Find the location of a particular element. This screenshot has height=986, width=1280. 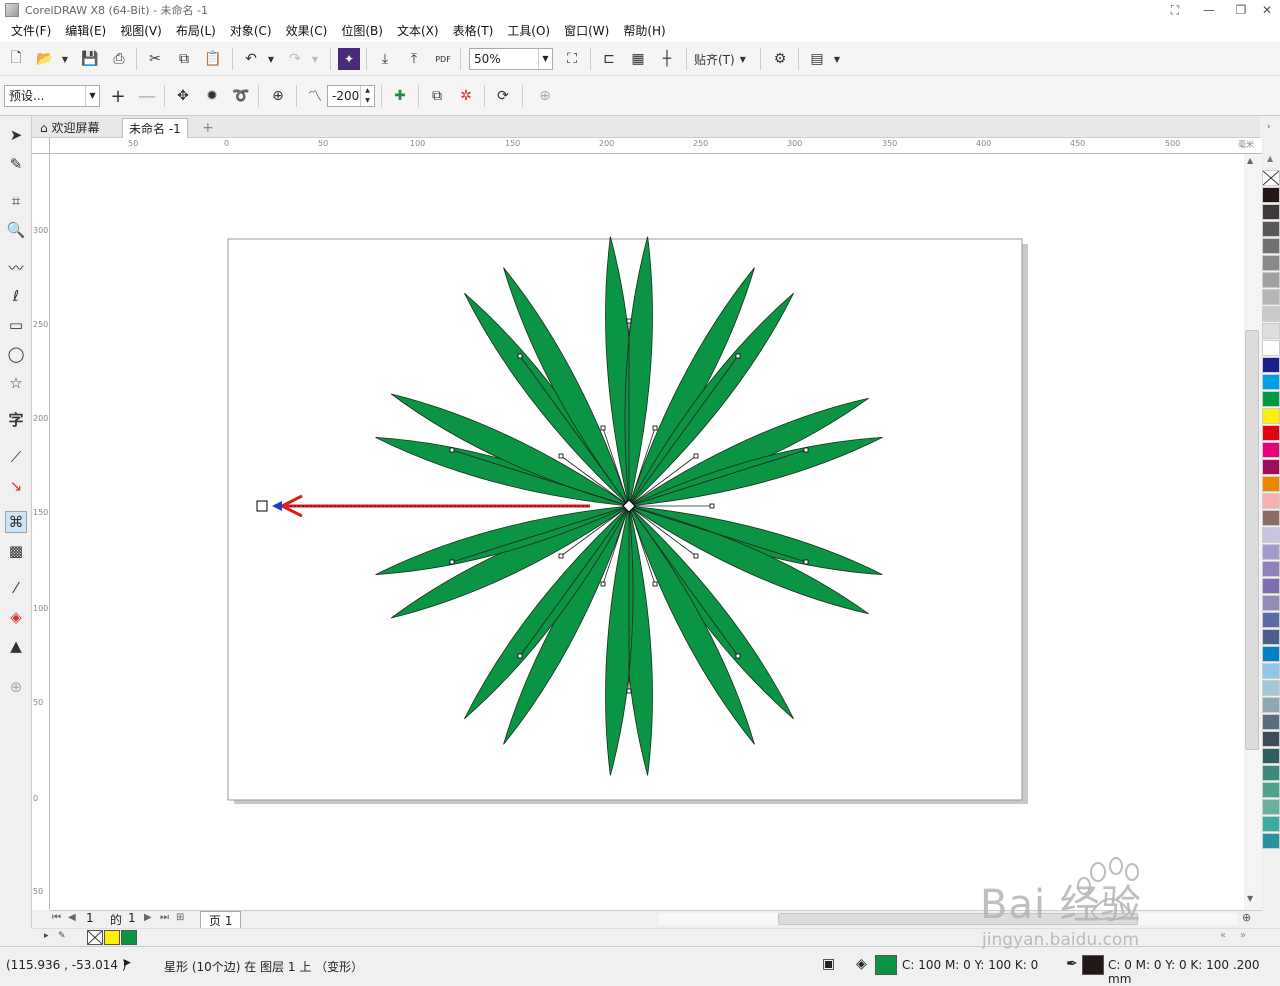

new-document-icon: 🗋 is located at coordinates (16, 59).